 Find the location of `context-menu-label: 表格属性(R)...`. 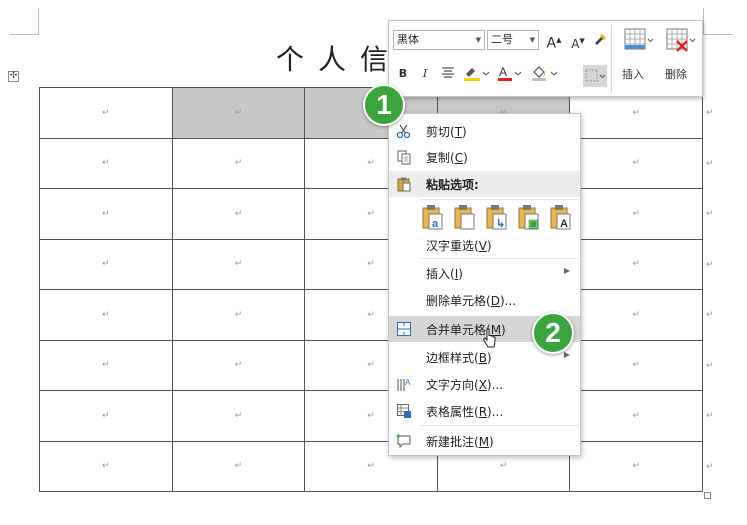

context-menu-label: 表格属性(R)... is located at coordinates (465, 412).